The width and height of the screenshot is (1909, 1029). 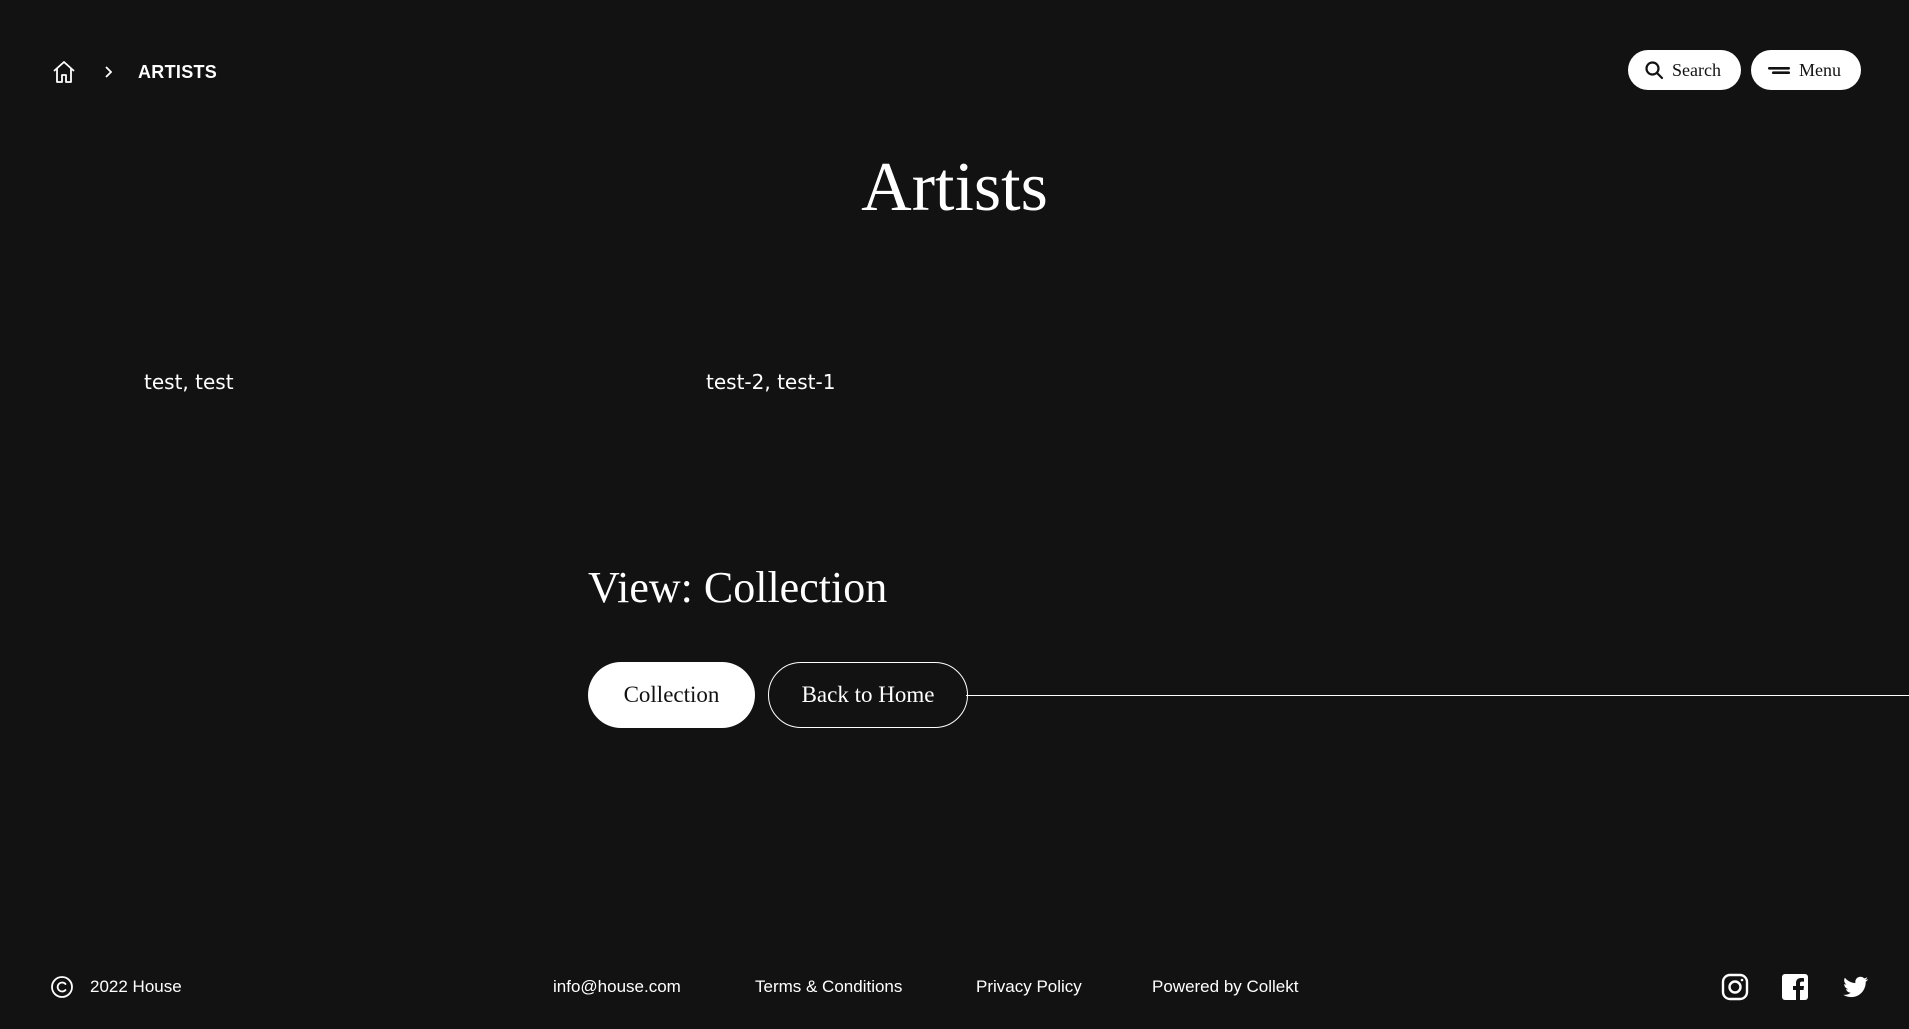 I want to click on search-icon, so click(x=1654, y=70).